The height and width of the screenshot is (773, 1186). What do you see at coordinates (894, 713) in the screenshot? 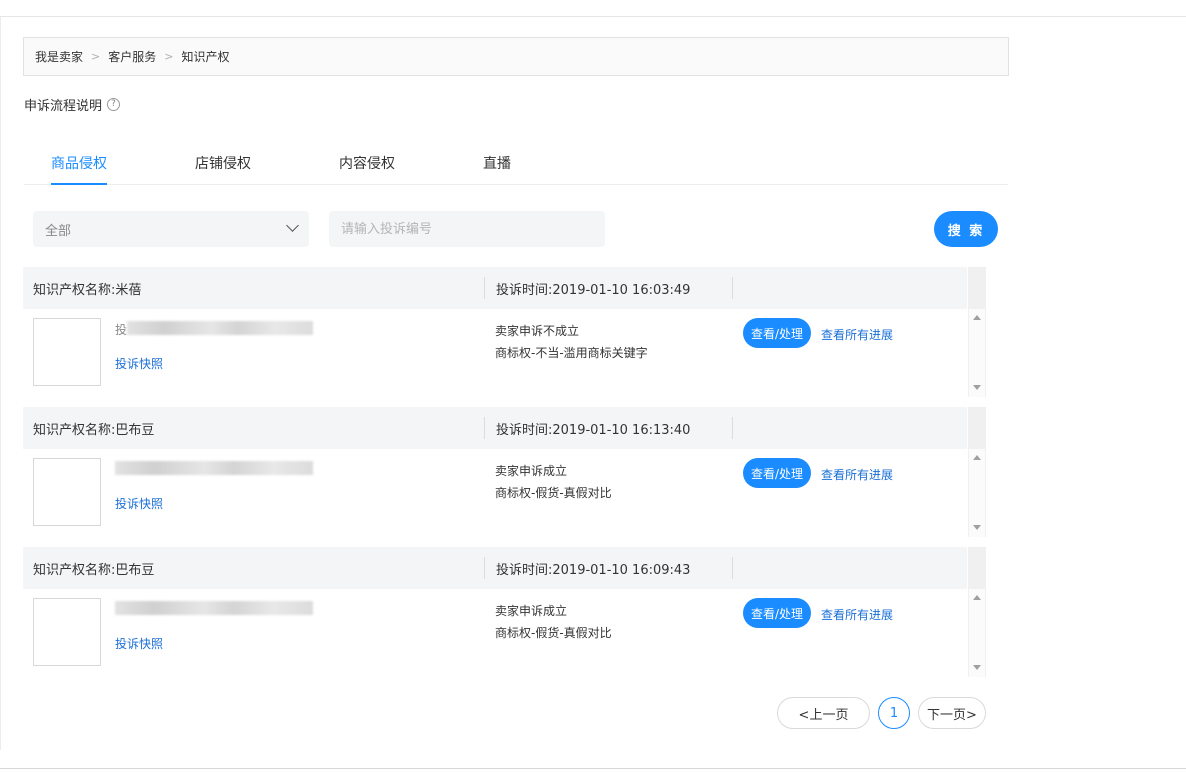
I see `page-number-button: 1` at bounding box center [894, 713].